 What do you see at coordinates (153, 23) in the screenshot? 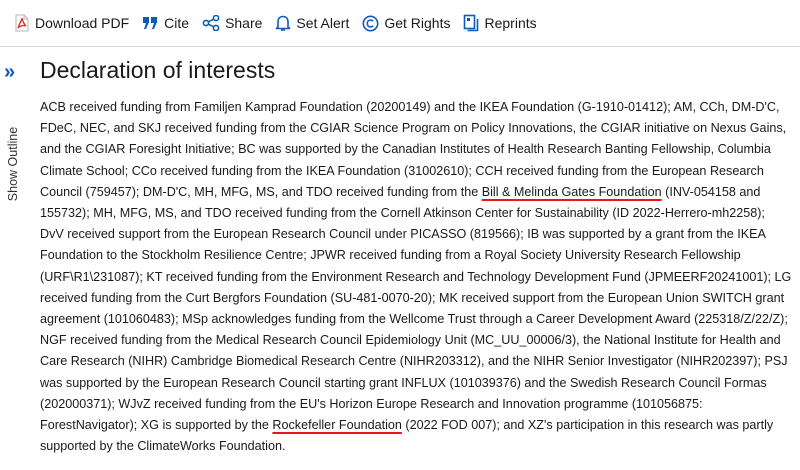
I see `quote-icon` at bounding box center [153, 23].